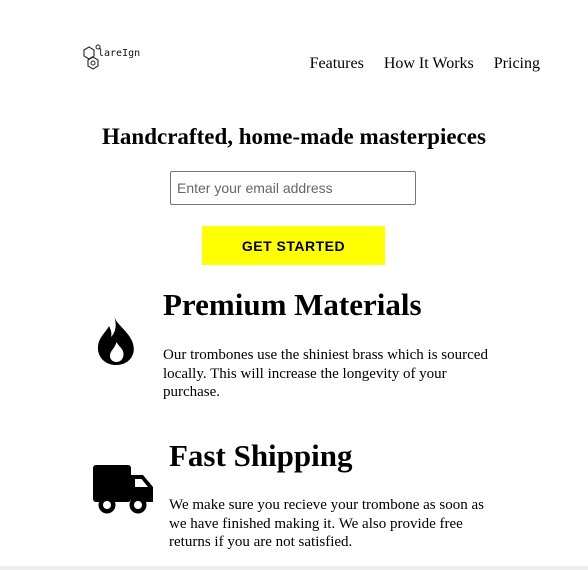 The width and height of the screenshot is (588, 570). Describe the element at coordinates (429, 64) in the screenshot. I see `nav-link-how-it-works: How It Works` at that location.